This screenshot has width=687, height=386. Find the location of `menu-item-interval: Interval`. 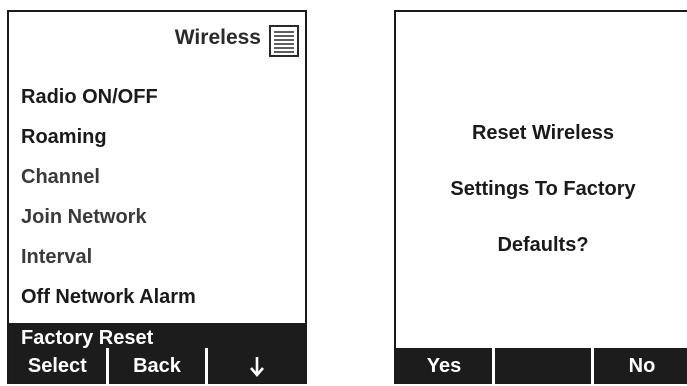

menu-item-interval: Interval is located at coordinates (157, 257).